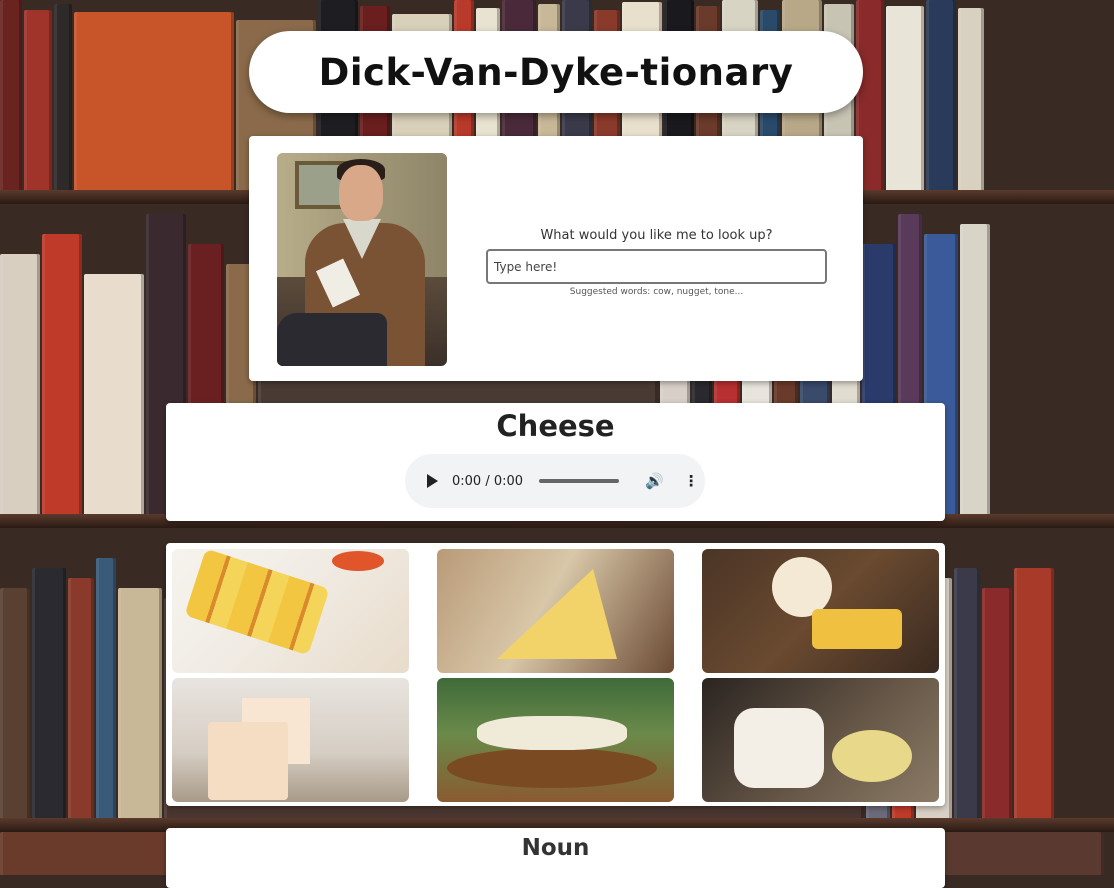 Image resolution: width=1114 pixels, height=888 pixels. Describe the element at coordinates (654, 481) in the screenshot. I see `volume-icon: 🔊` at that location.